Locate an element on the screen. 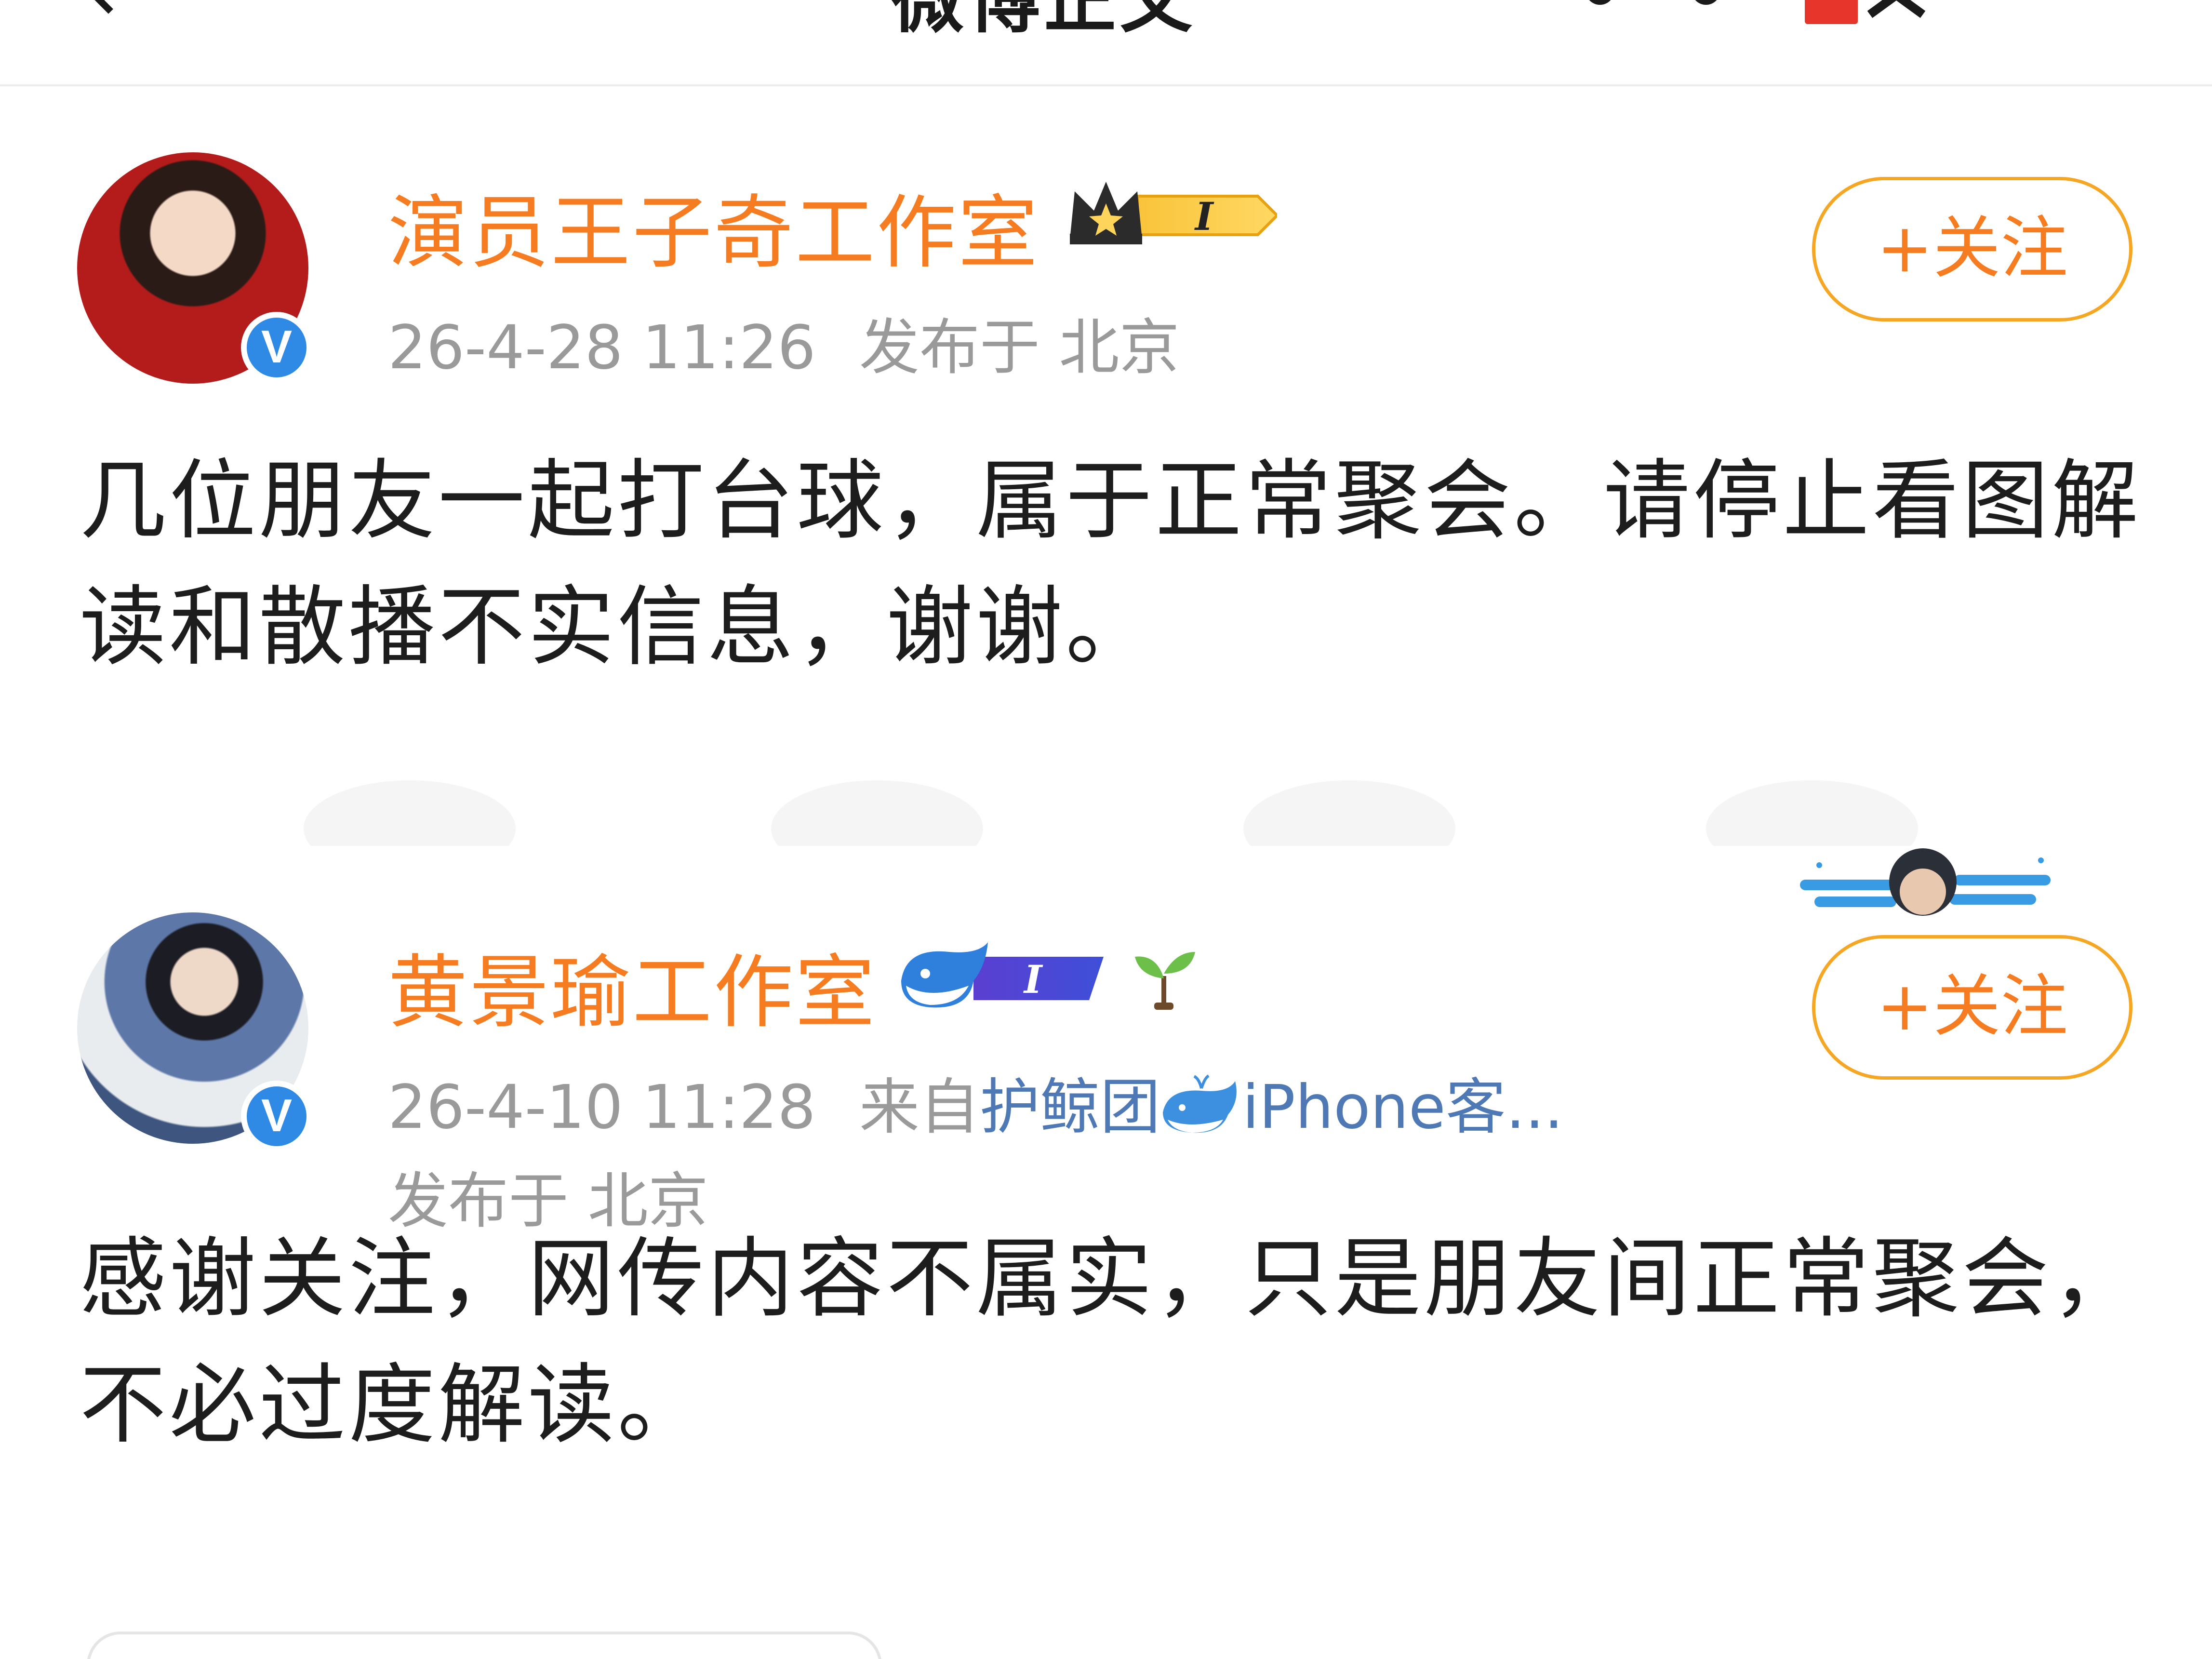 The image size is (2212, 1659). timestamp: 26-4-28 11:26 is located at coordinates (602, 348).